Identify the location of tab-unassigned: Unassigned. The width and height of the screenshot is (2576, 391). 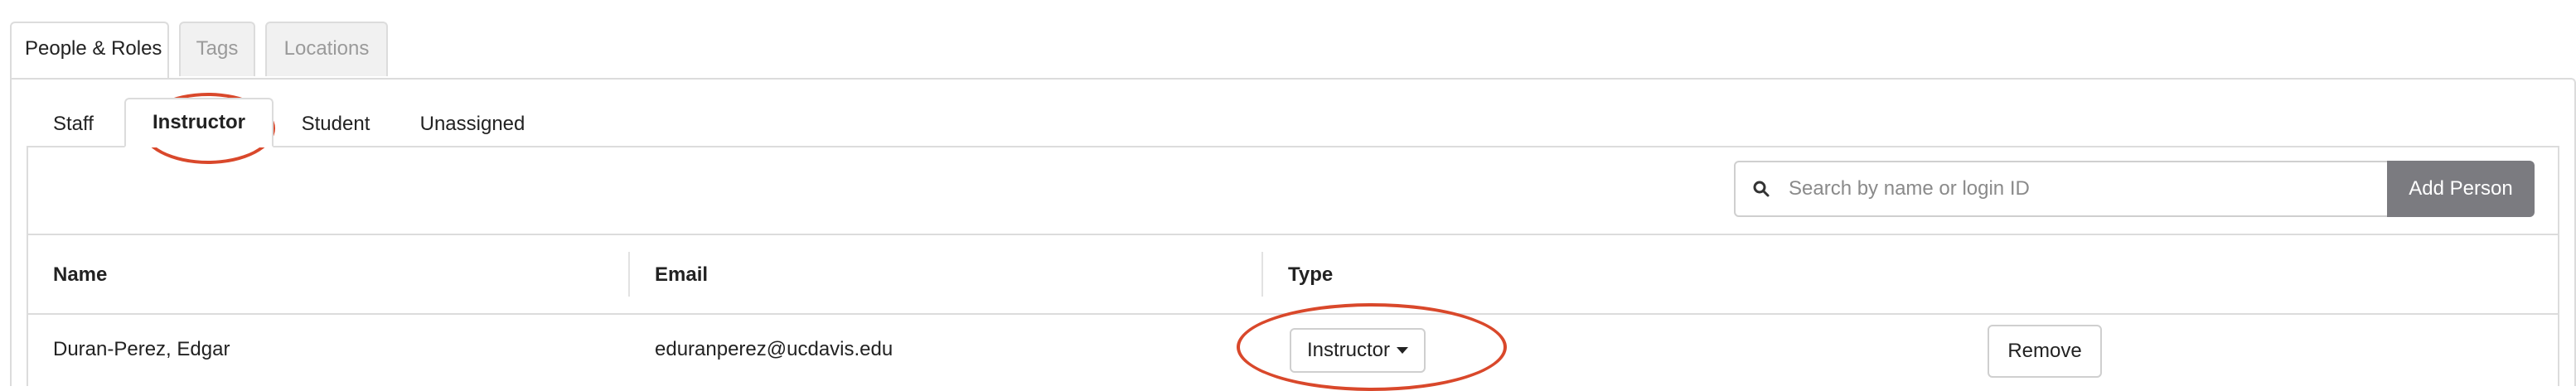
(473, 124).